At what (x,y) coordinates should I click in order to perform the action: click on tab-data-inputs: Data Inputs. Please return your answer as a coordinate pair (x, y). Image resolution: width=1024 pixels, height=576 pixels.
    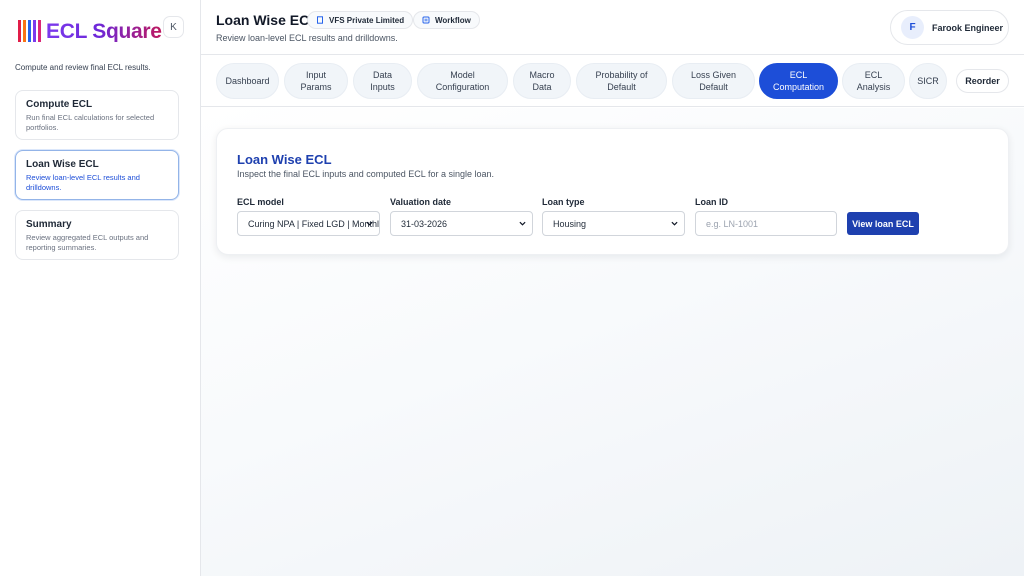
    Looking at the image, I should click on (382, 81).